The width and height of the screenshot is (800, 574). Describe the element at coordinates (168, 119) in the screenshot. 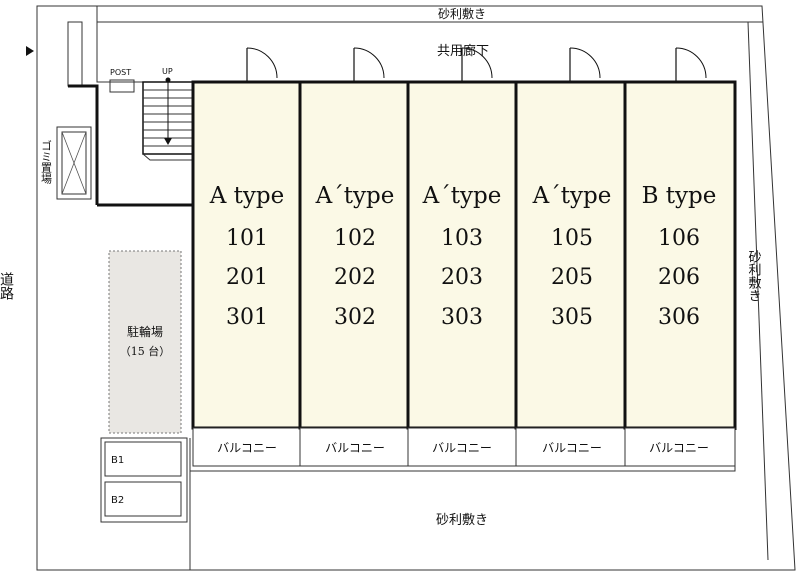

I see `staircase` at that location.